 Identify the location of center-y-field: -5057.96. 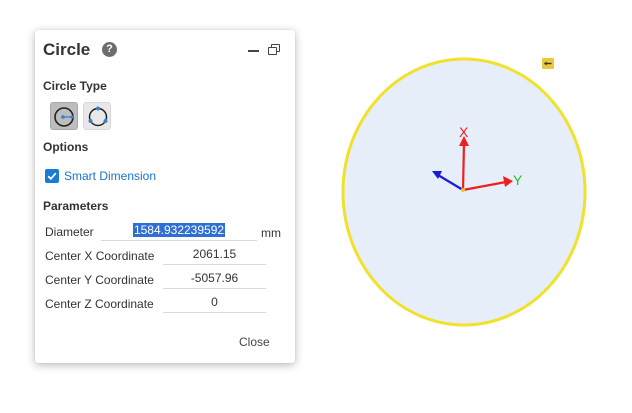
(214, 279).